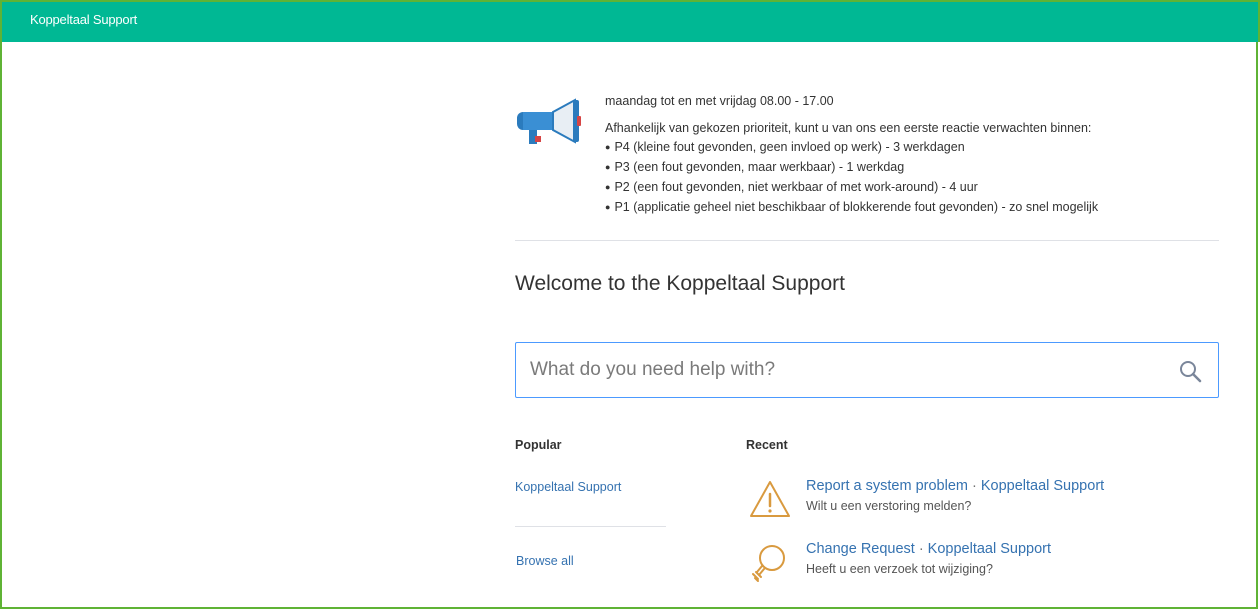 This screenshot has width=1260, height=611. What do you see at coordinates (83, 19) in the screenshot?
I see `portal-brand-link: Koppeltaal Support` at bounding box center [83, 19].